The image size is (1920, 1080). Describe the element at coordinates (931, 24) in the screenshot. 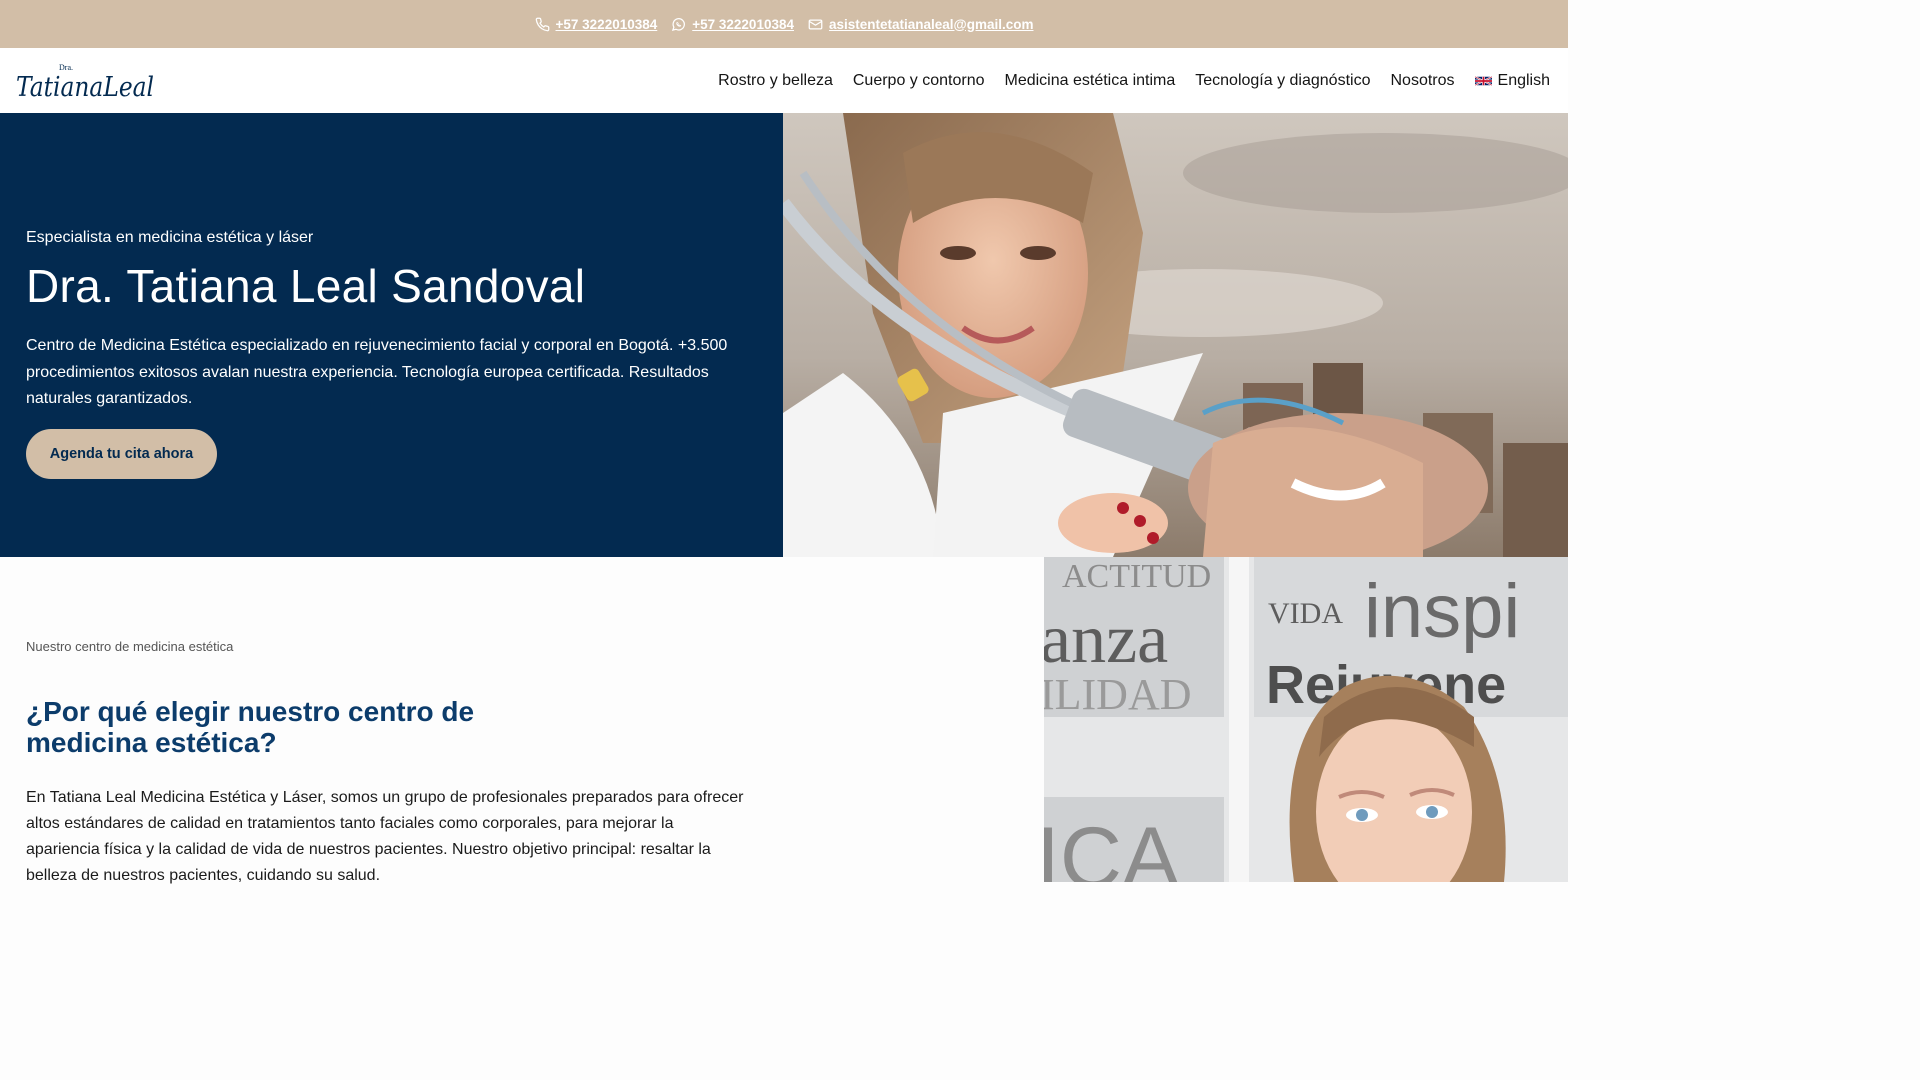

I see `email-link: asistentetatianaleal@gmail.com` at that location.